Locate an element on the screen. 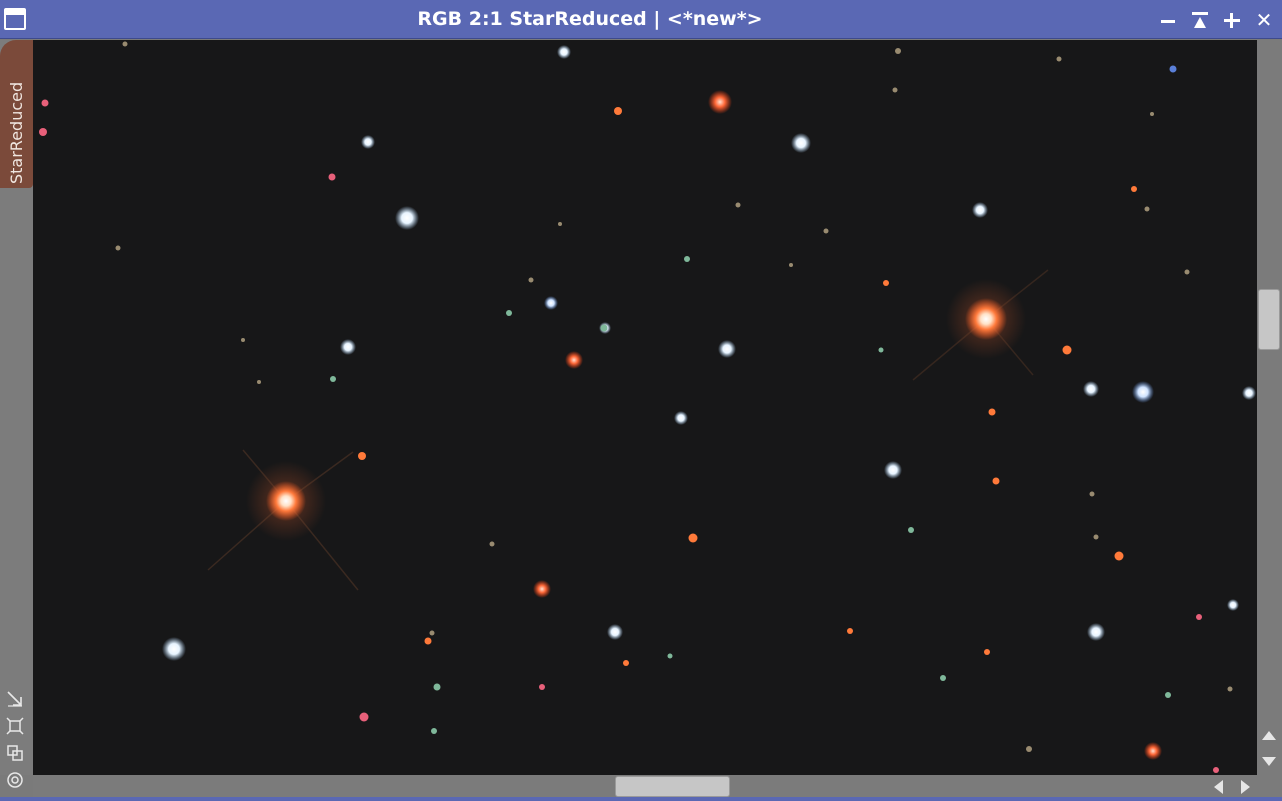 The width and height of the screenshot is (1282, 801). window-bottom-border is located at coordinates (641, 799).